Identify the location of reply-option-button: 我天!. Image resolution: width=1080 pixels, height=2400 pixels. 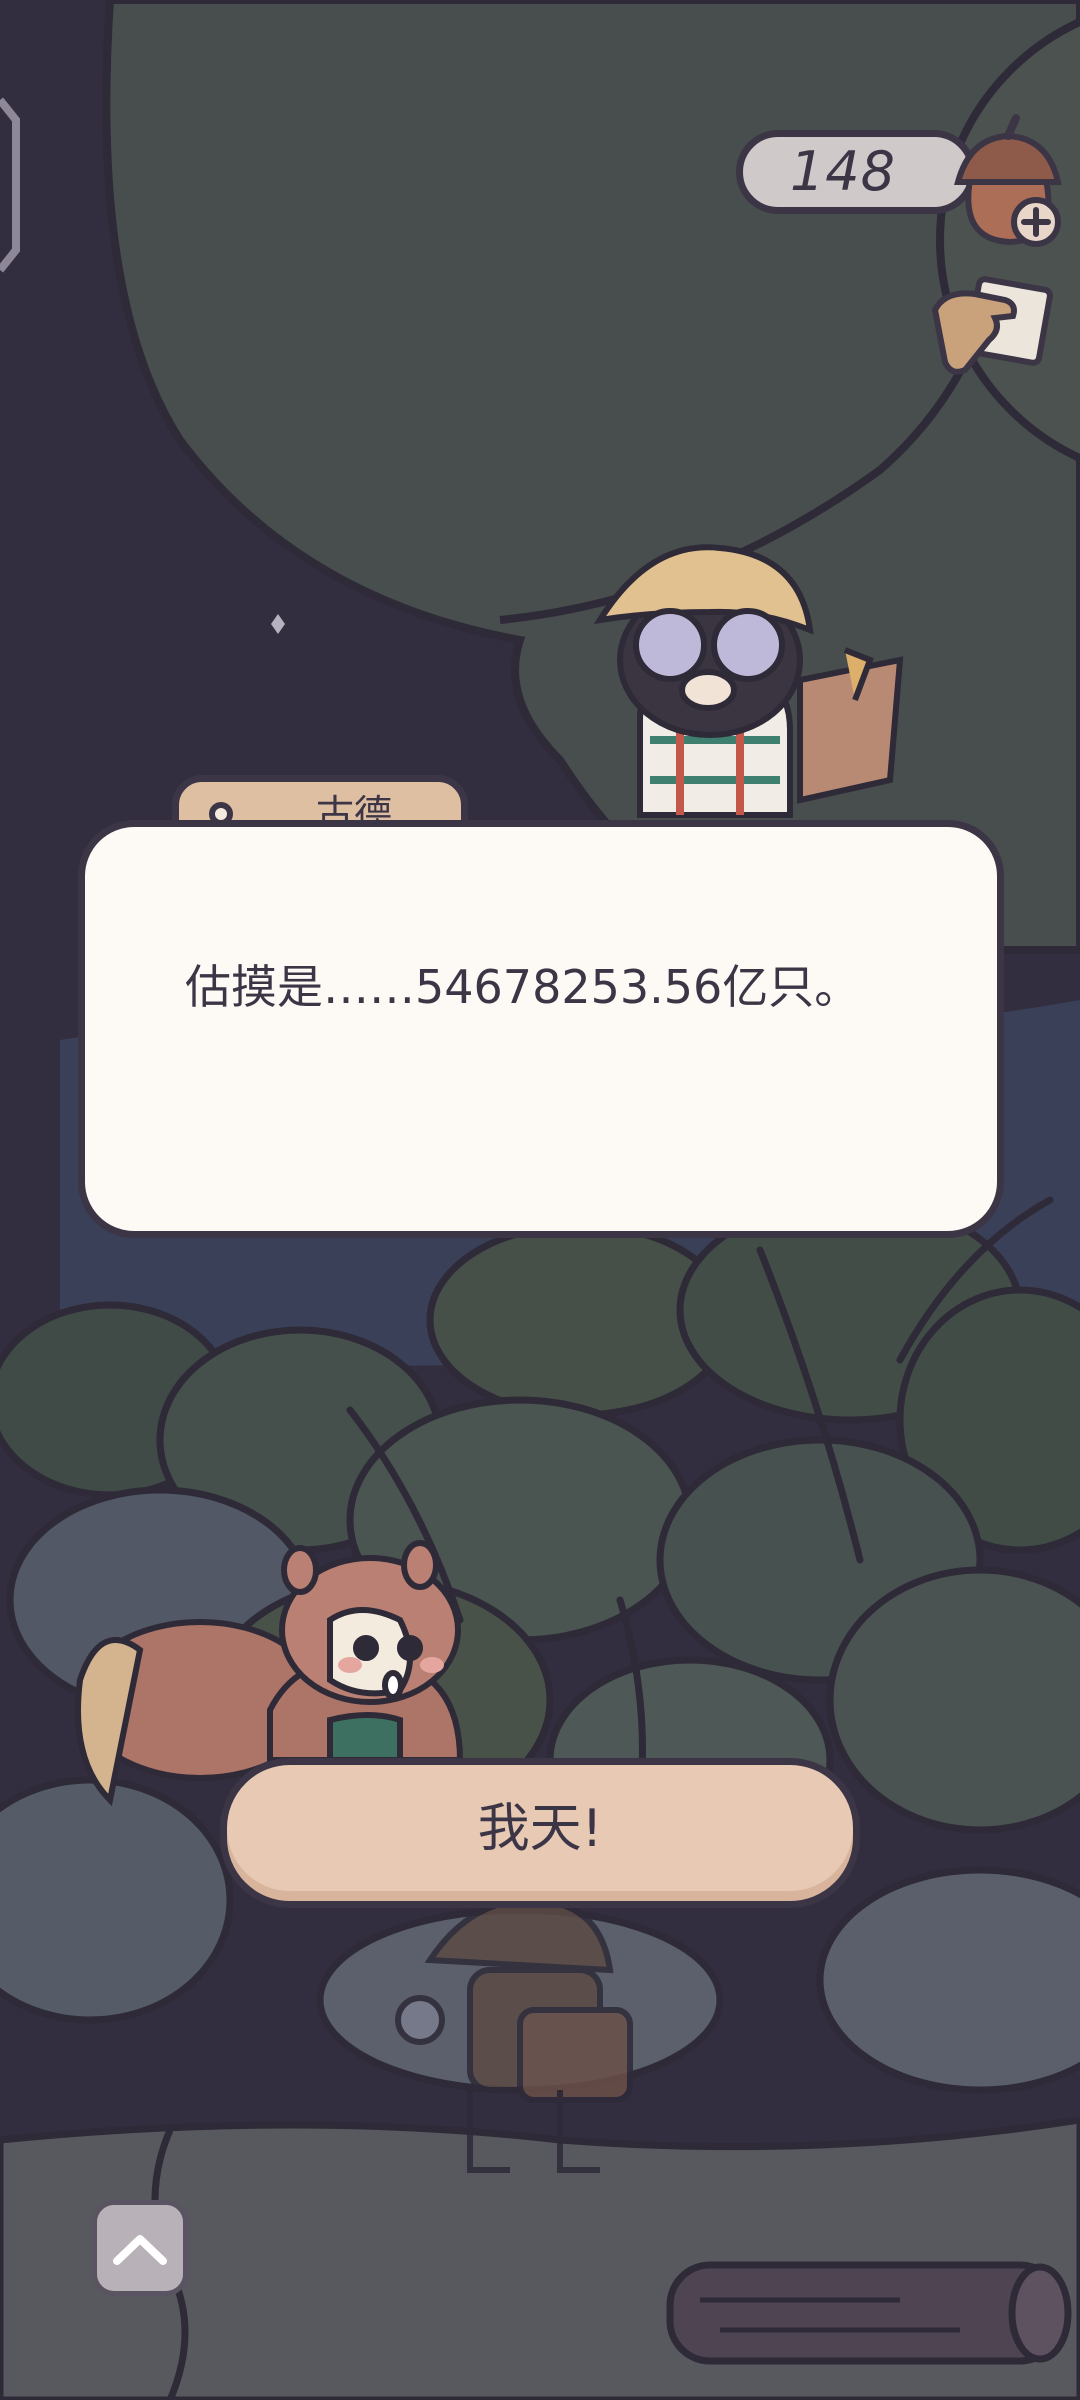
(540, 1833).